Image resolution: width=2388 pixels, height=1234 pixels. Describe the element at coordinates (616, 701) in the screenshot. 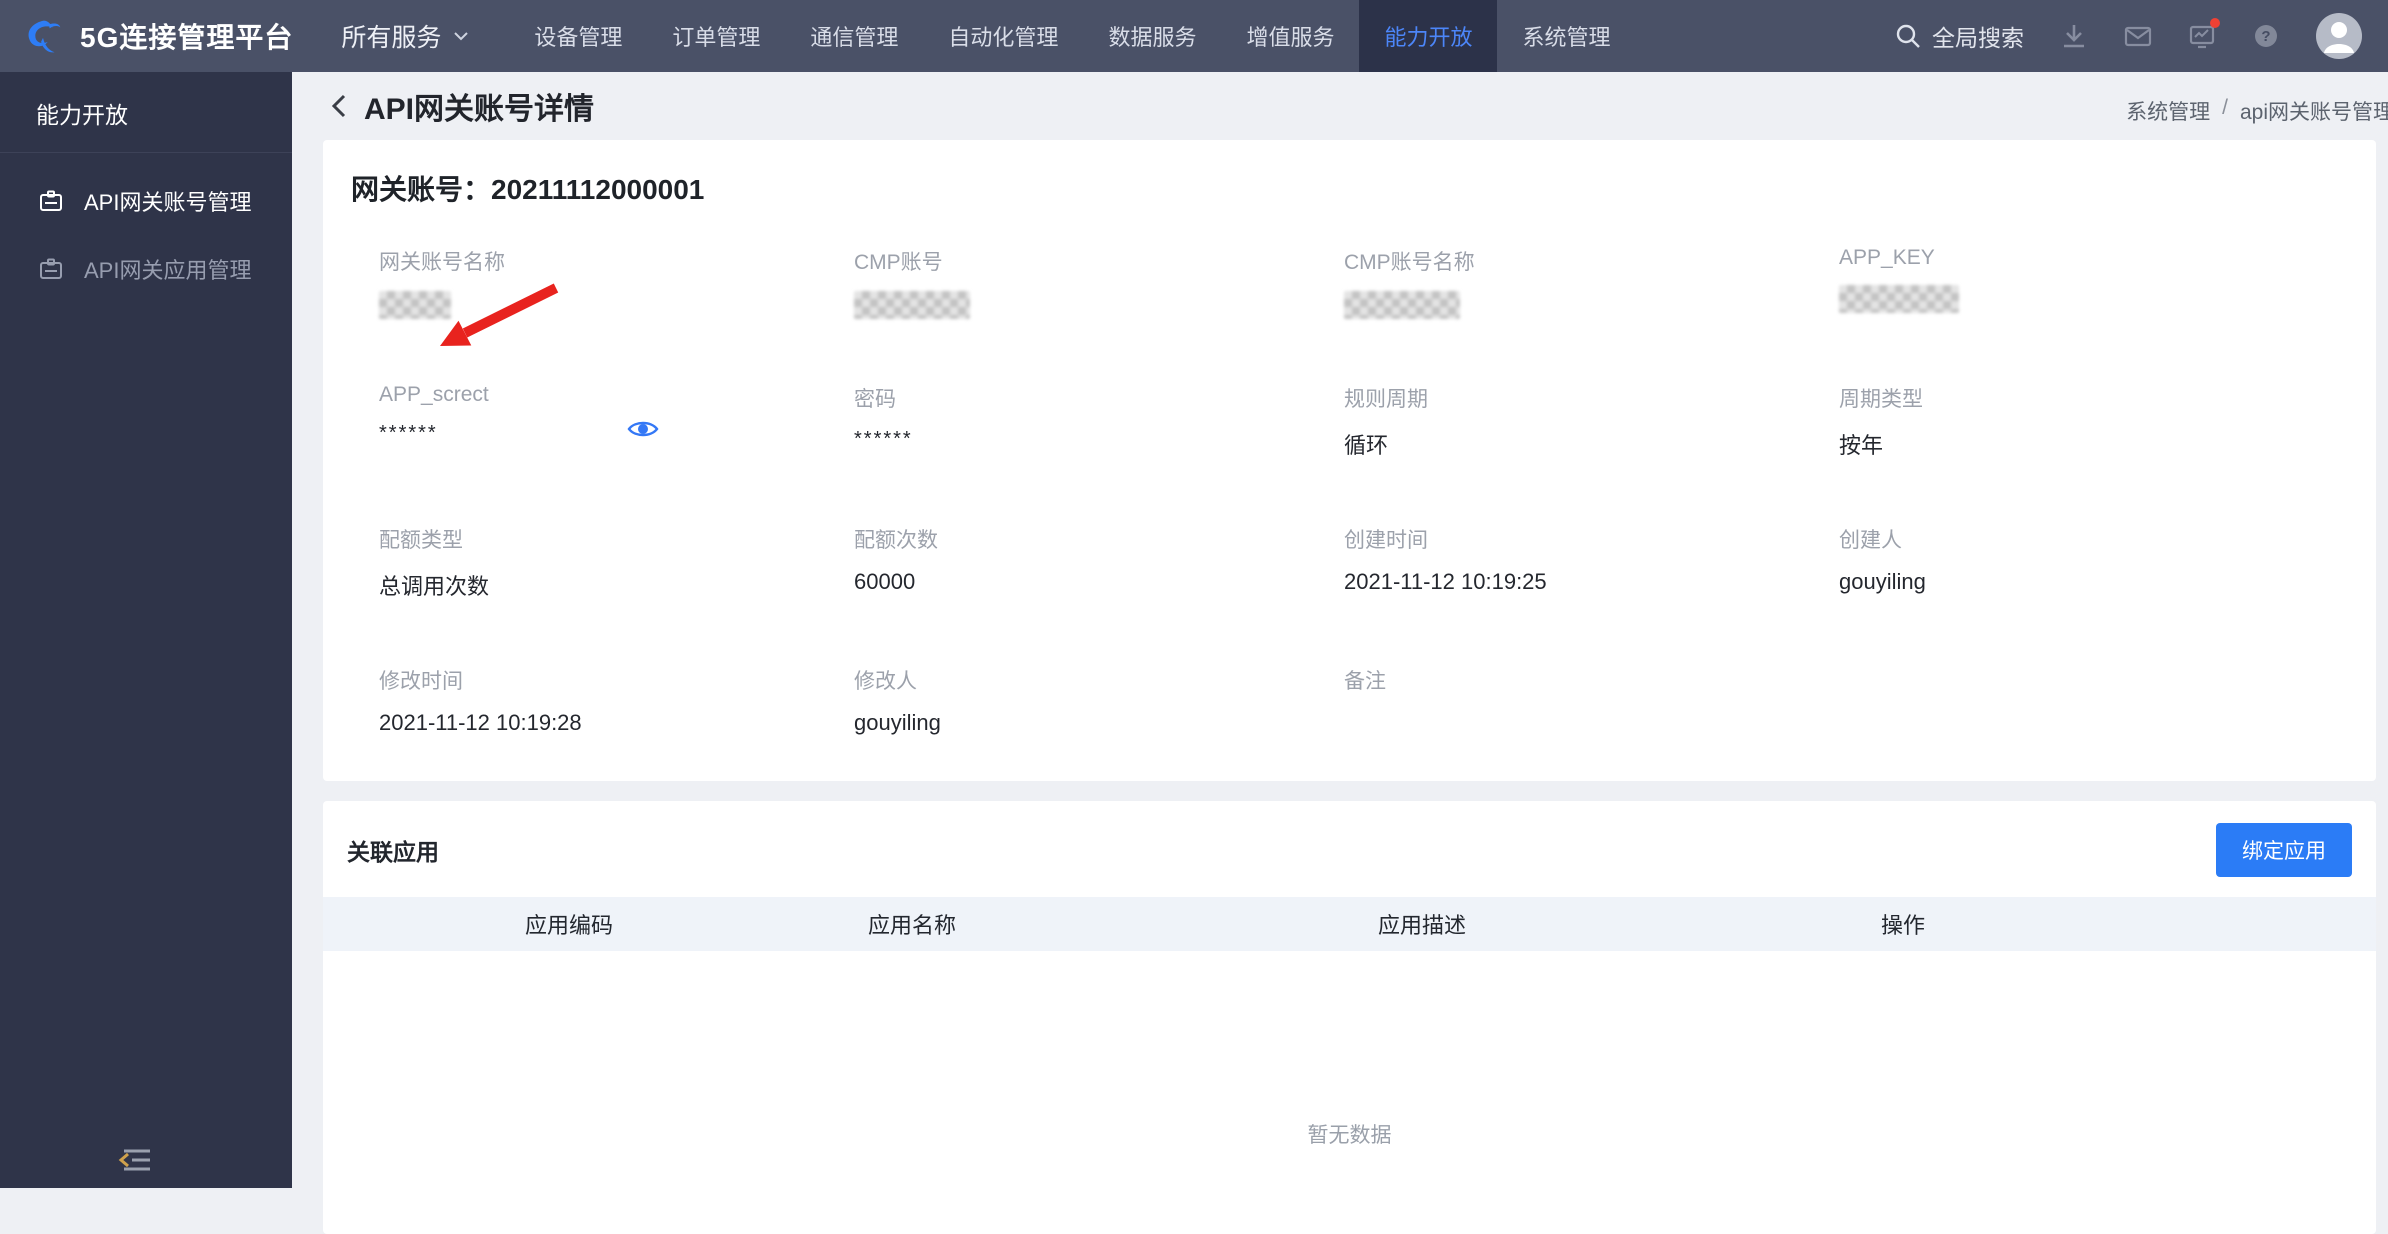

I see `field-modify-time: 修改时间 2021-11-12 10:19:28` at that location.